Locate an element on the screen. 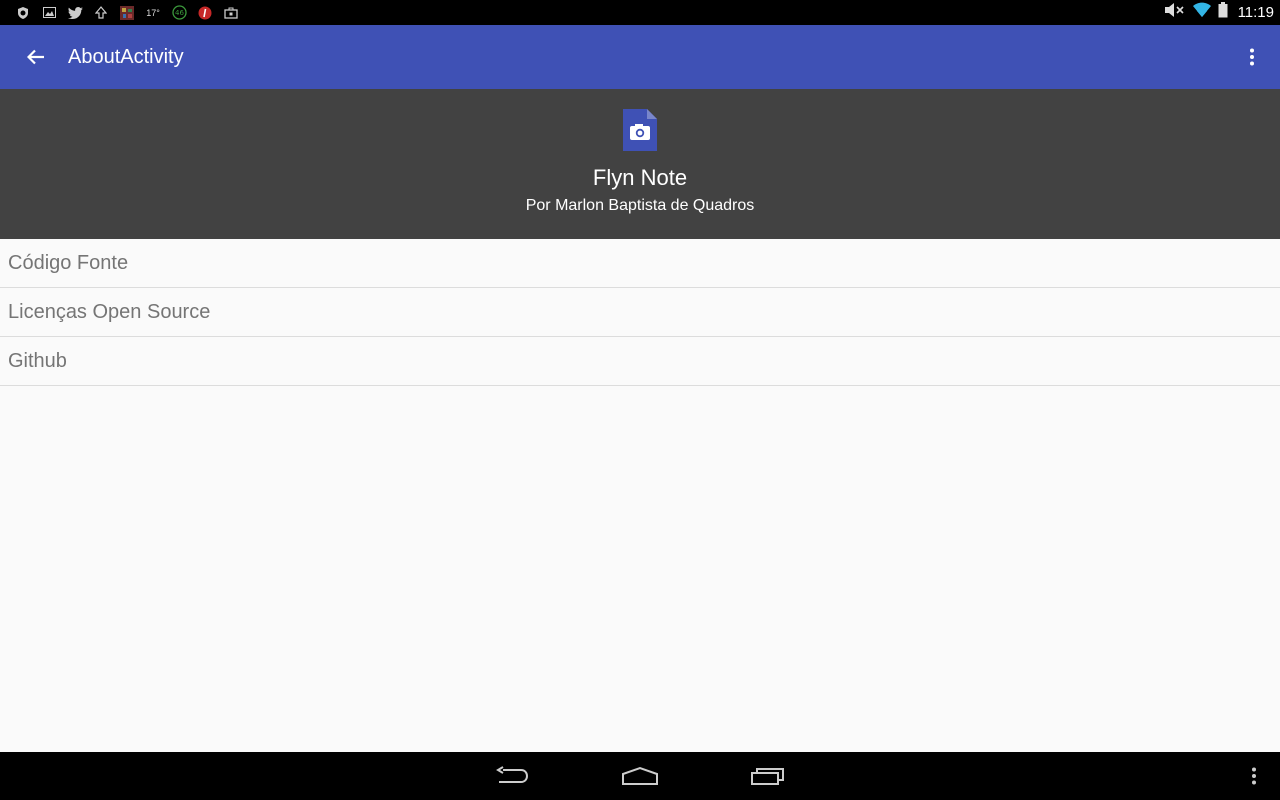 This screenshot has width=1280, height=800. twitter-icon is located at coordinates (75, 12).